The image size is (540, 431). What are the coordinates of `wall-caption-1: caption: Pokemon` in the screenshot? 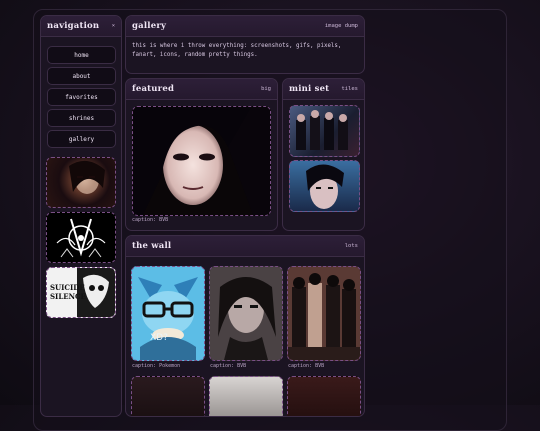 It's located at (156, 366).